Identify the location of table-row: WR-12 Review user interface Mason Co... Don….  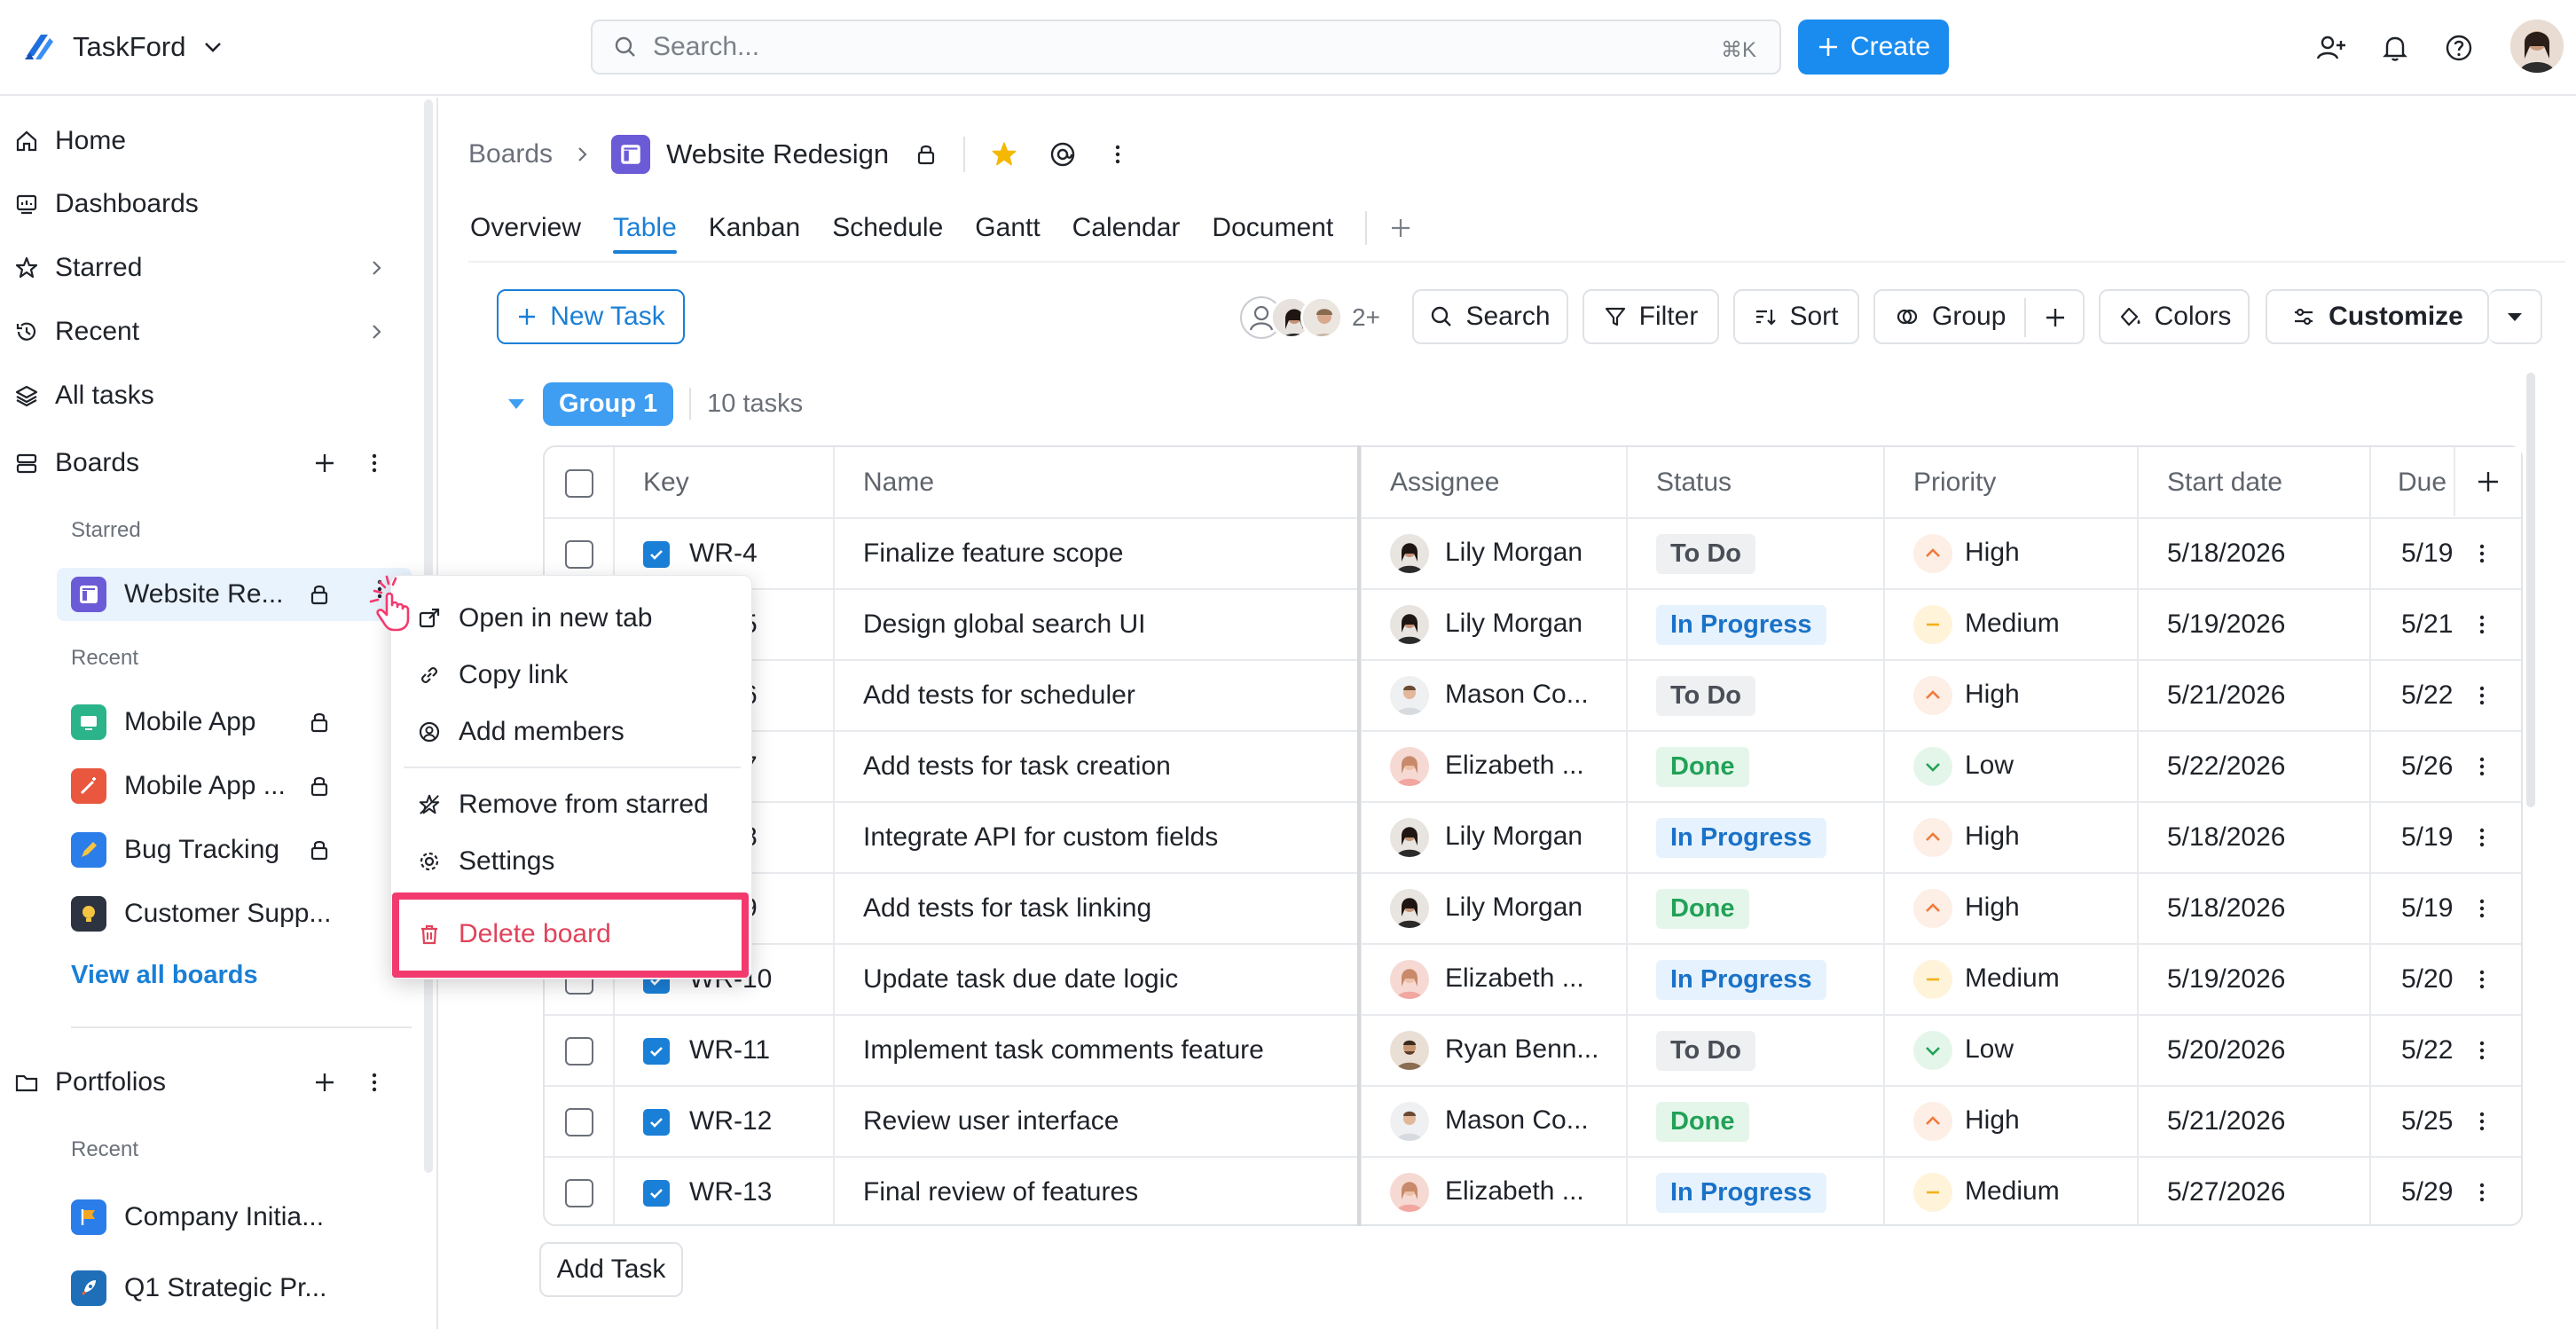
(1533, 1122).